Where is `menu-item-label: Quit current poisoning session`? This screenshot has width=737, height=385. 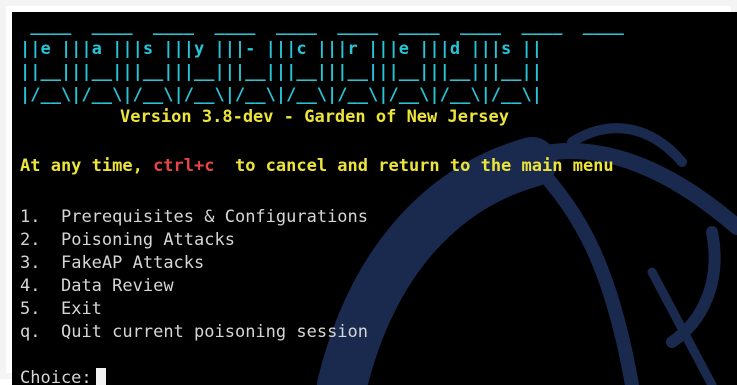
menu-item-label: Quit current poisoning session is located at coordinates (214, 332).